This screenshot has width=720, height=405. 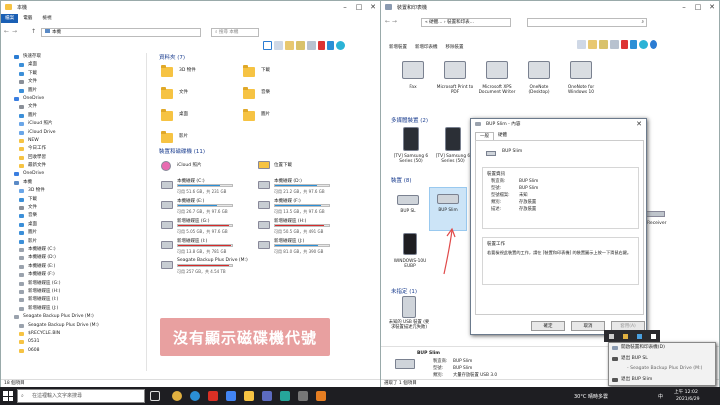 I want to click on printer-item: OneNote (Desktop), so click(x=539, y=78).